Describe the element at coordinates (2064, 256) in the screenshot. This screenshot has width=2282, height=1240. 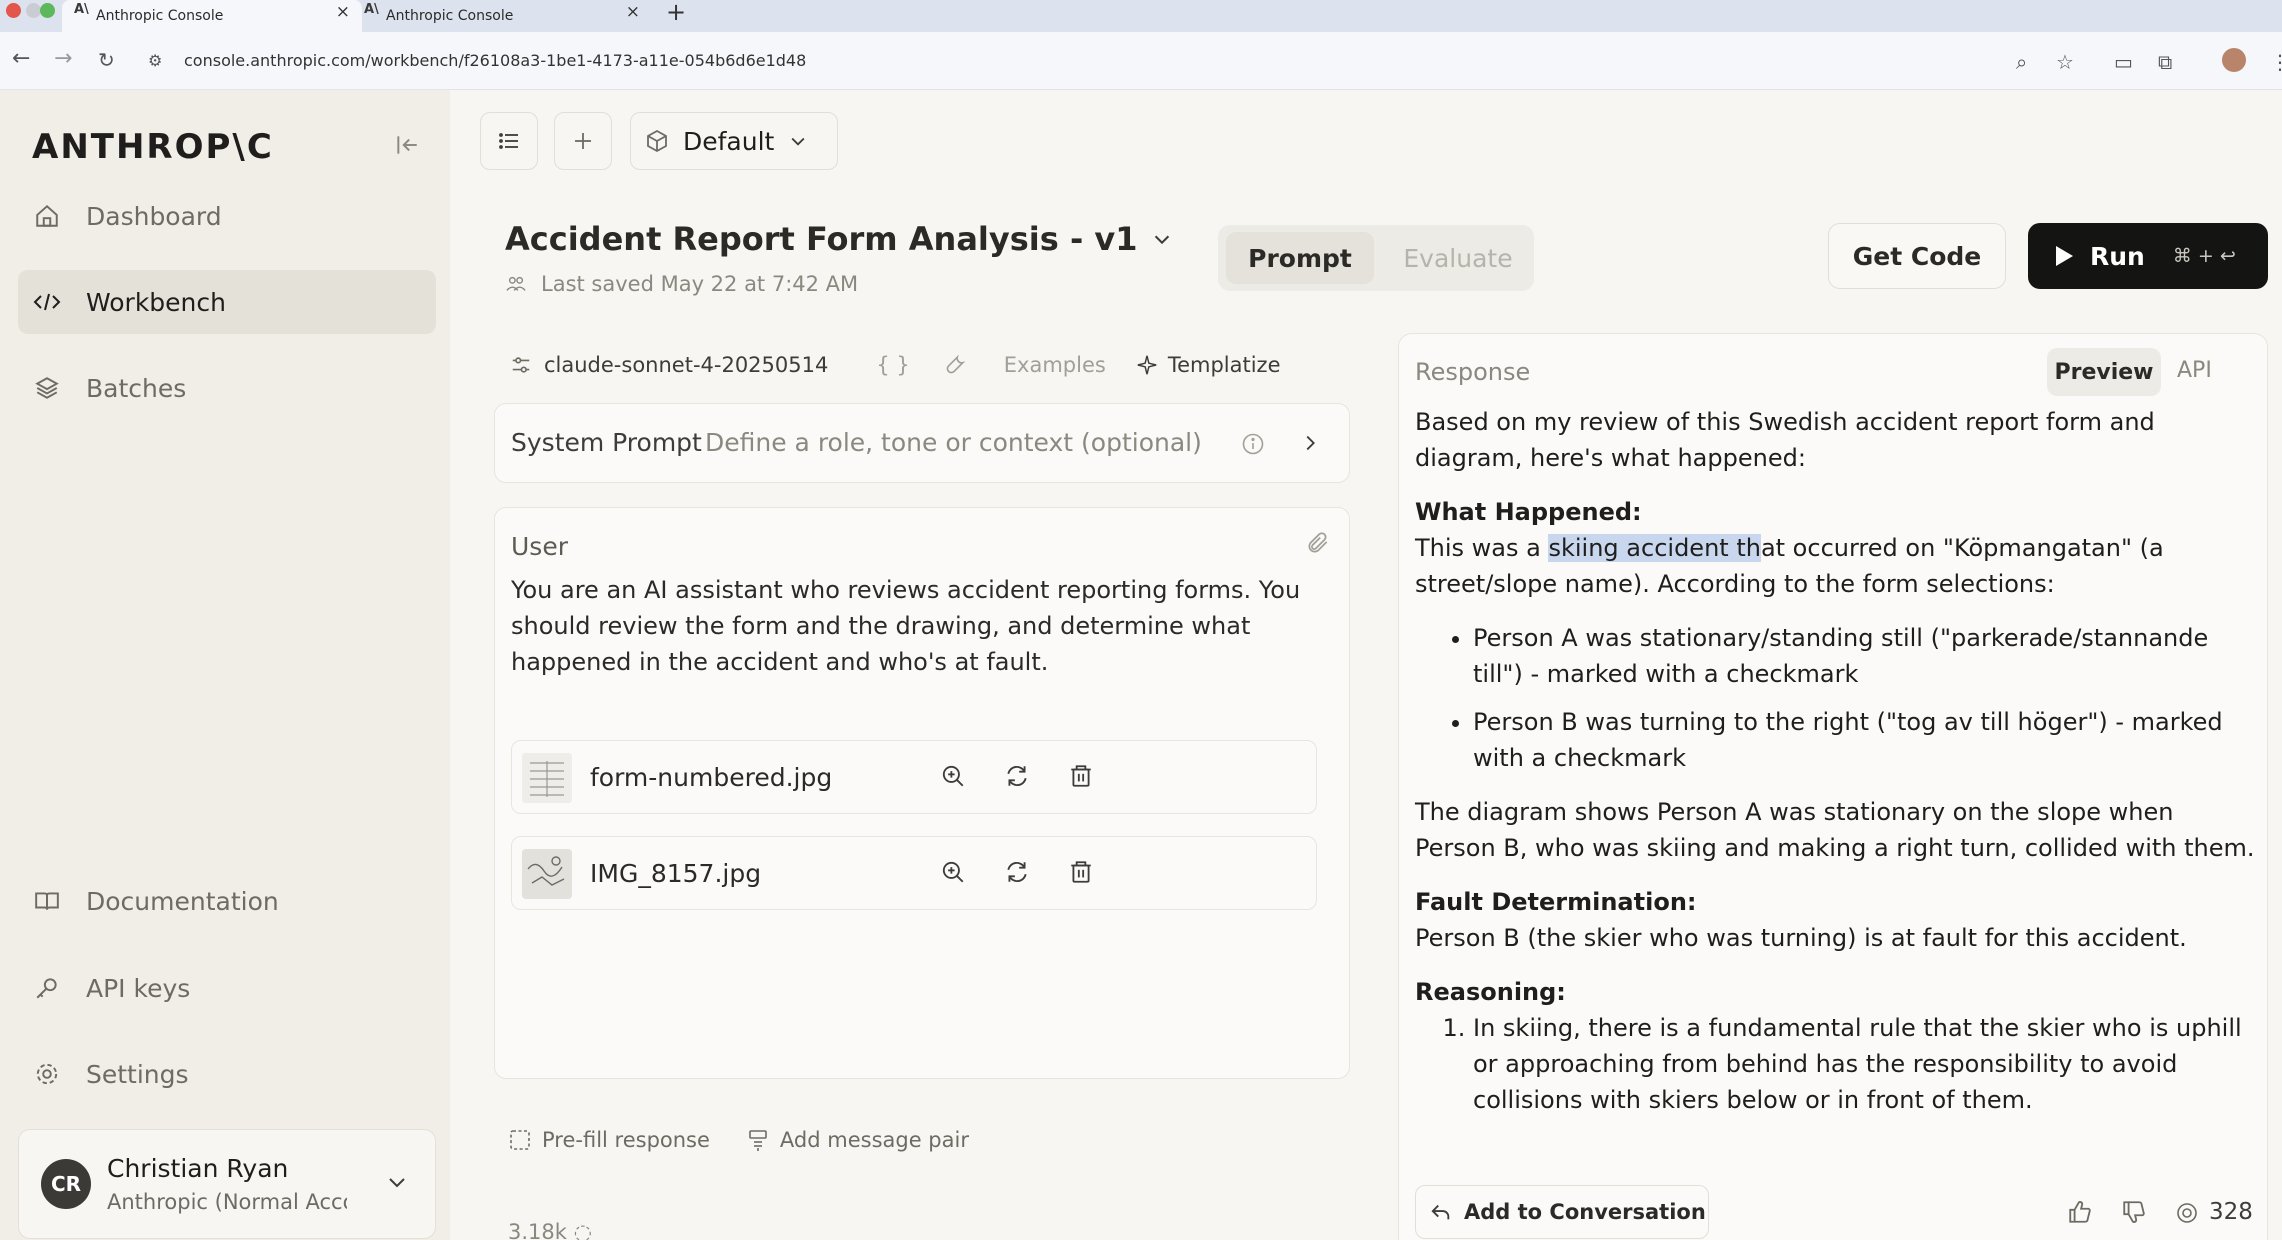
I see `play-icon` at that location.